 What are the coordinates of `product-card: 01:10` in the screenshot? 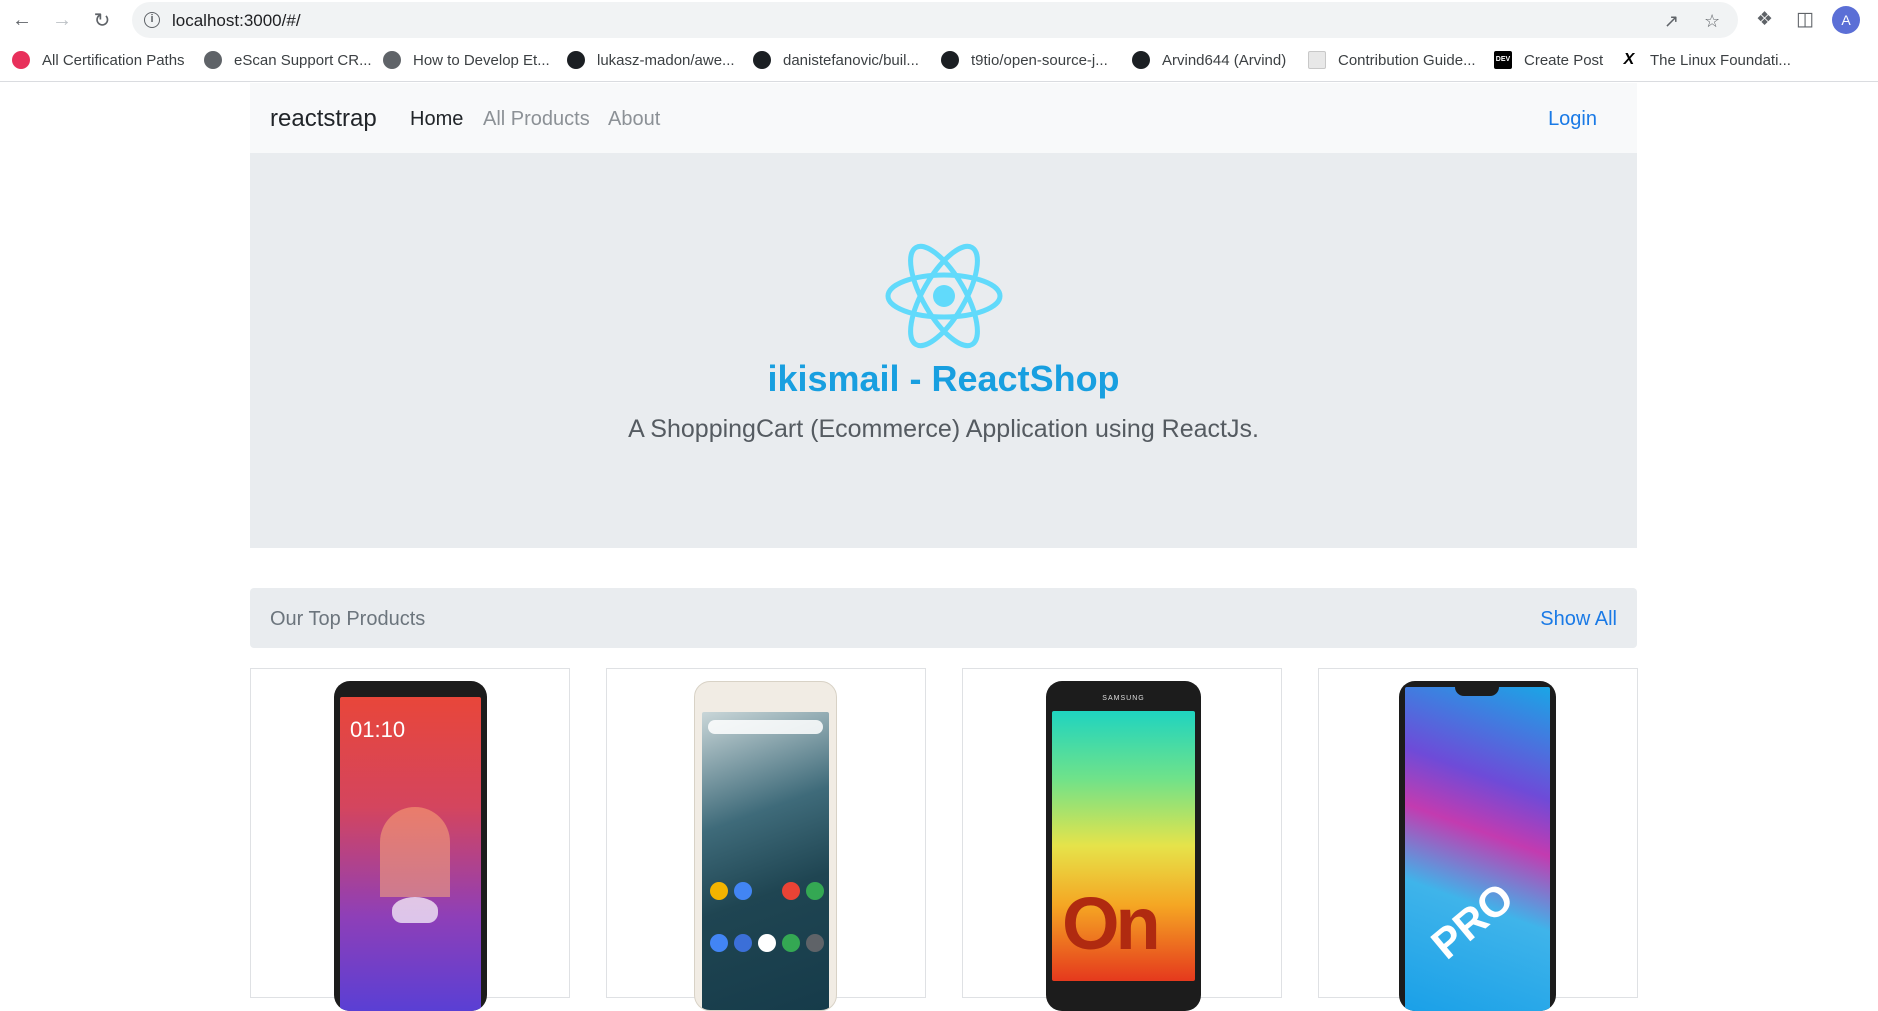 It's located at (410, 839).